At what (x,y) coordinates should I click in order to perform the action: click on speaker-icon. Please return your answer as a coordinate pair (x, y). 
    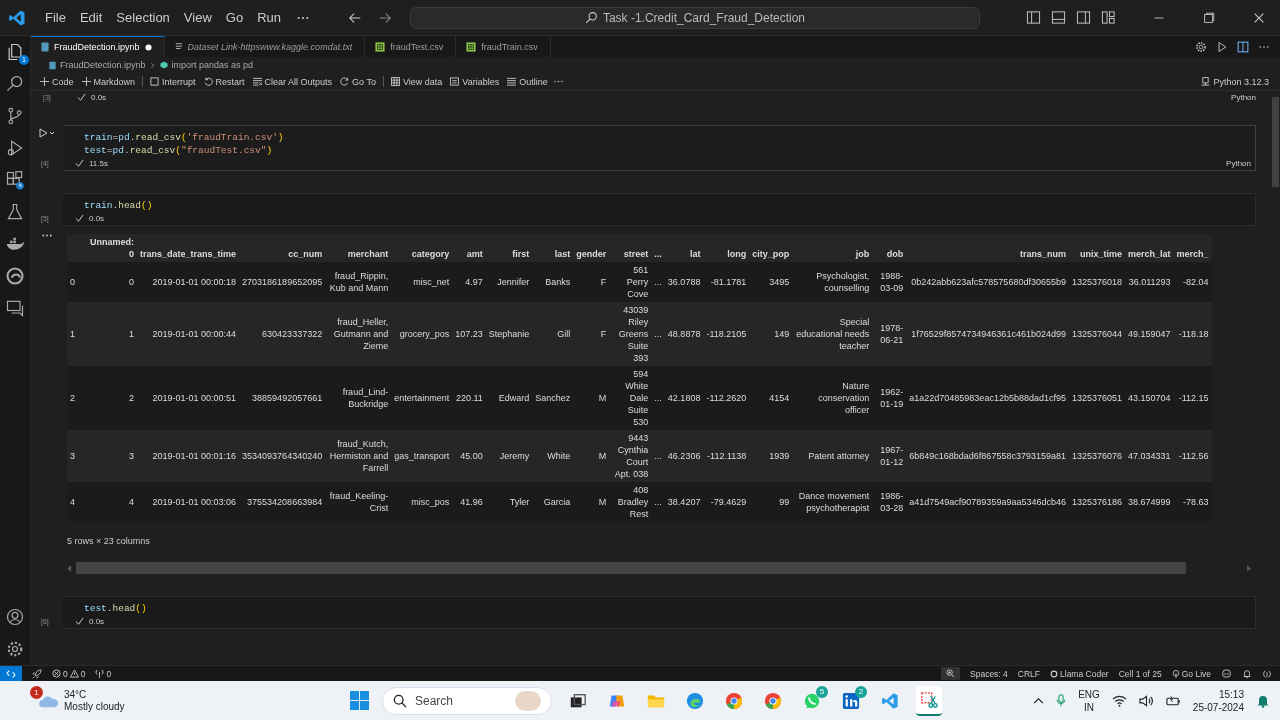
    Looking at the image, I should click on (1146, 700).